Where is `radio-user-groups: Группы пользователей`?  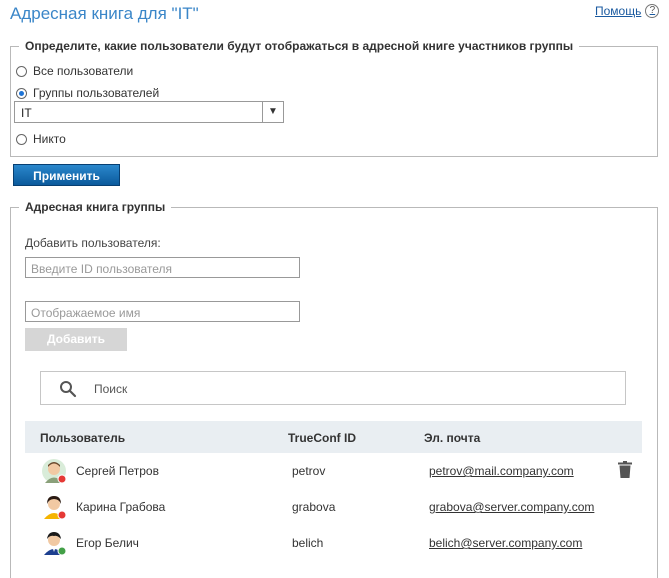 radio-user-groups: Группы пользователей is located at coordinates (87, 93).